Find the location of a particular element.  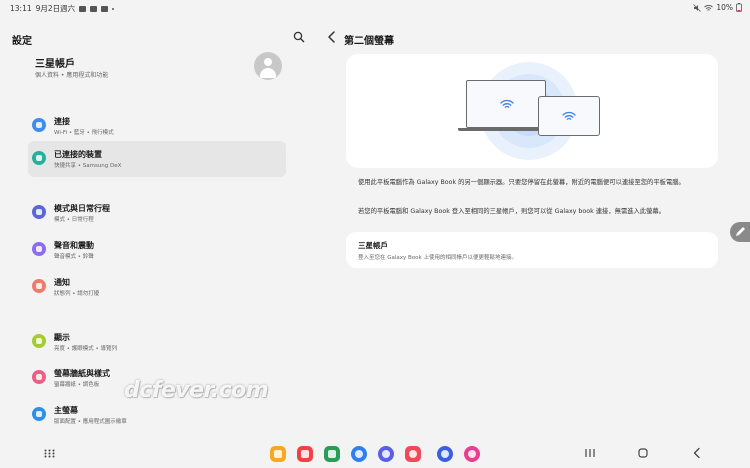

status-time: 13:11 is located at coordinates (21, 8).